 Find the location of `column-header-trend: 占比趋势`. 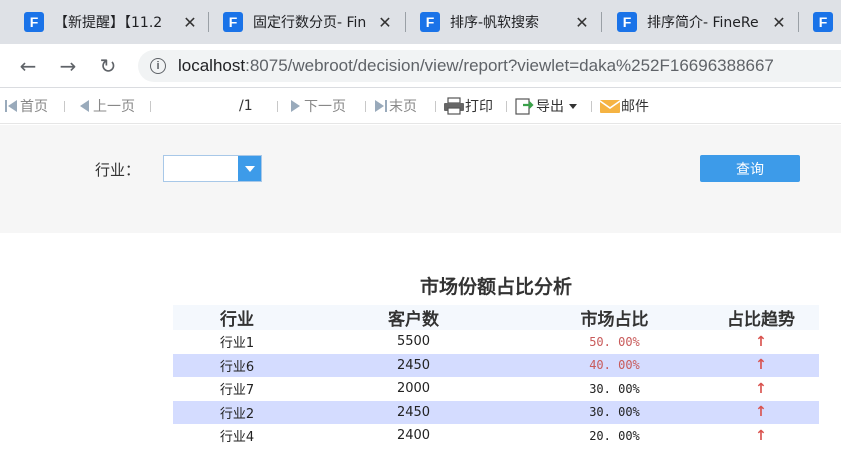

column-header-trend: 占比趋势 is located at coordinates (761, 317).